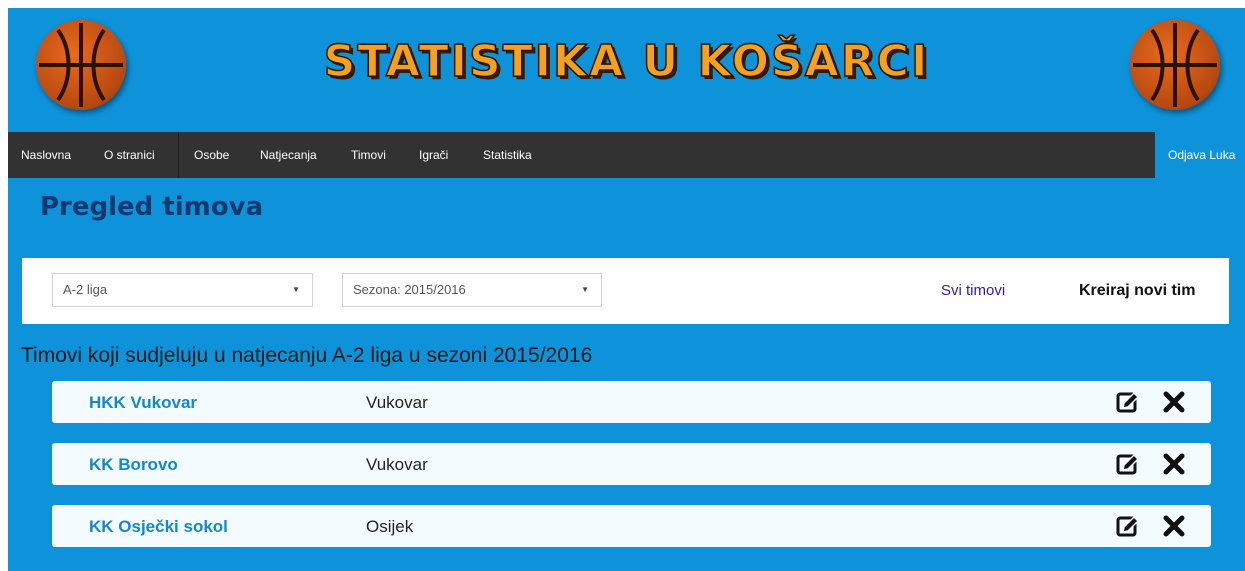  I want to click on create-team-button: Kreiraj novi tim, so click(1137, 291).